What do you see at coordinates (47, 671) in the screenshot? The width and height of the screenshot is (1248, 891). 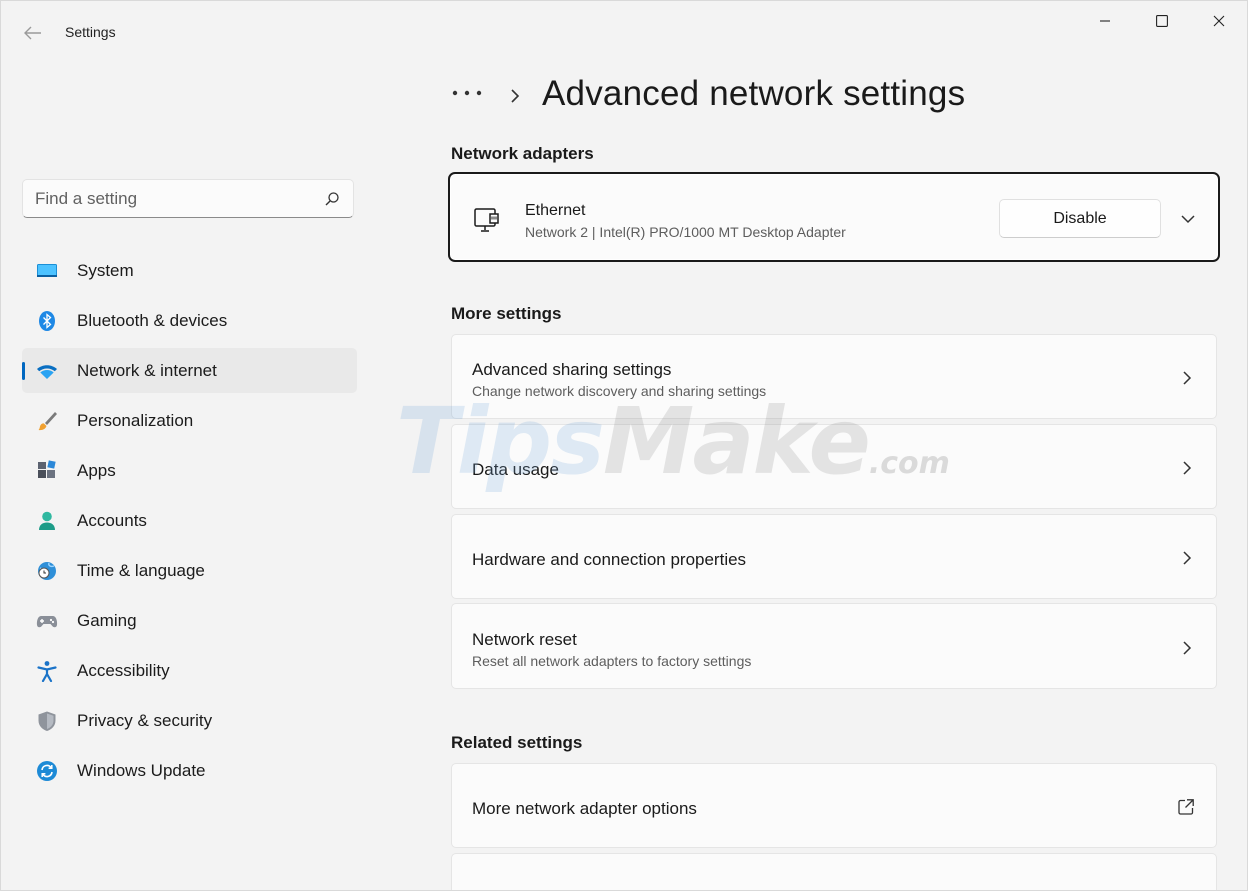 I see `accessibility-icon` at bounding box center [47, 671].